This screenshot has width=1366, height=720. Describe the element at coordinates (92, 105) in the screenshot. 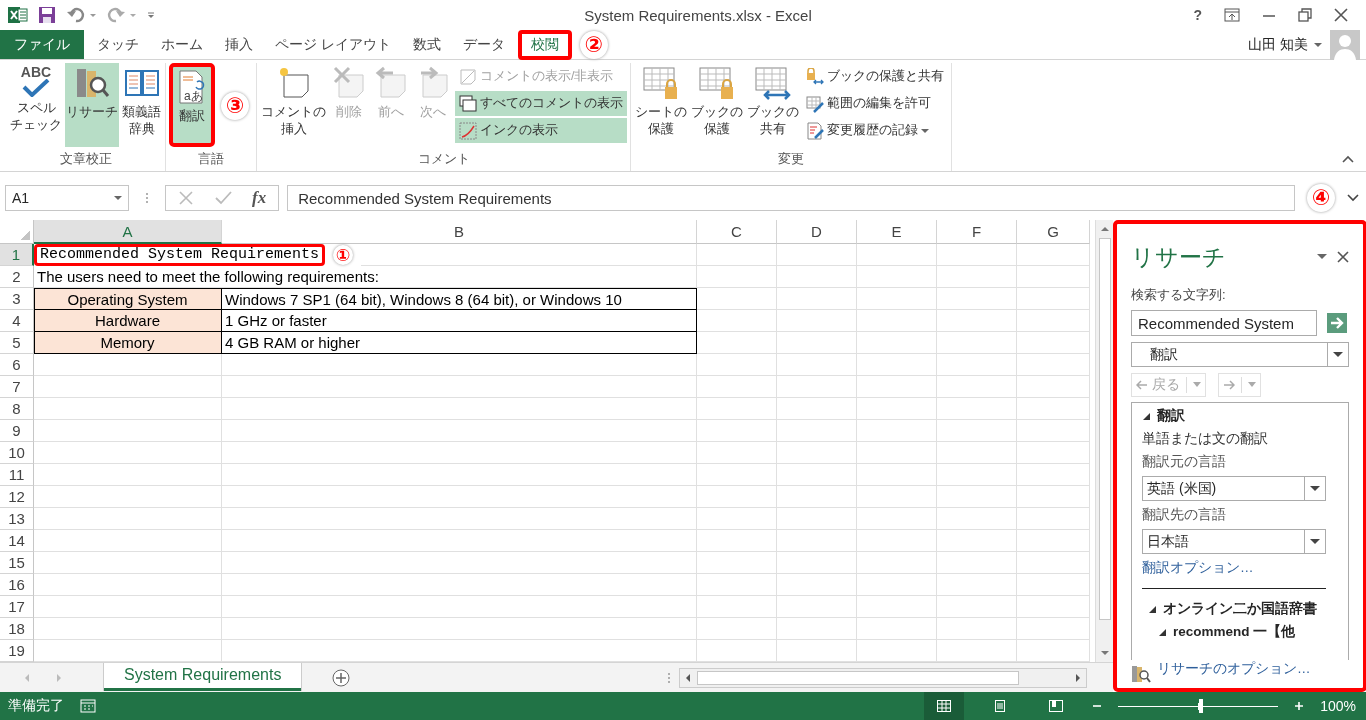

I see `ribbon-button: リサーチ` at that location.